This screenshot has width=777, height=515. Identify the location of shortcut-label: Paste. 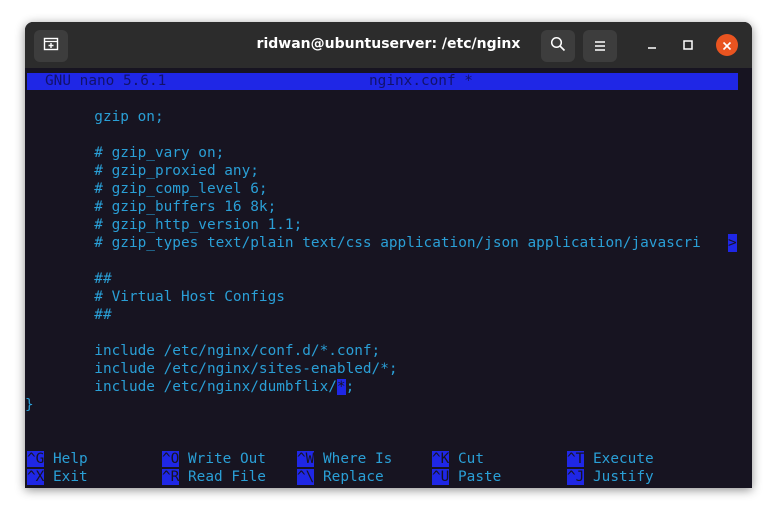
(480, 477).